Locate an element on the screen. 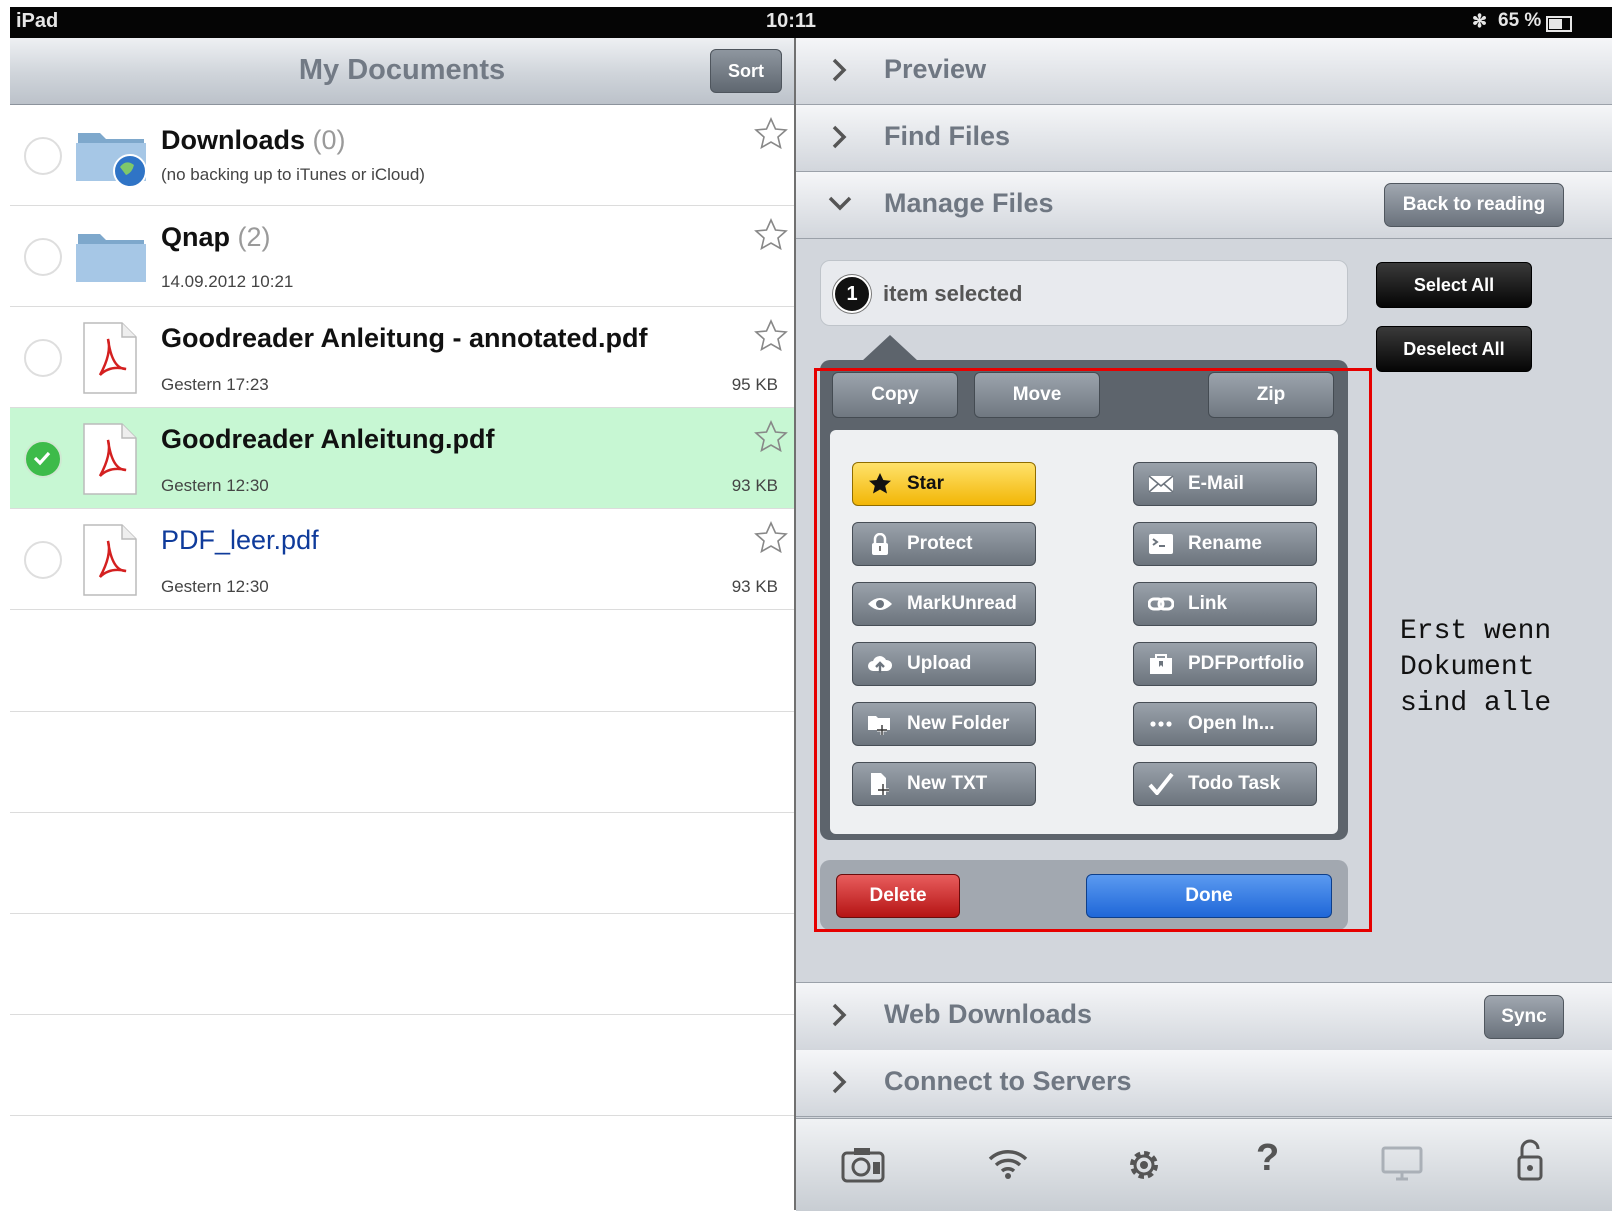  folder-icon is located at coordinates (112, 259).